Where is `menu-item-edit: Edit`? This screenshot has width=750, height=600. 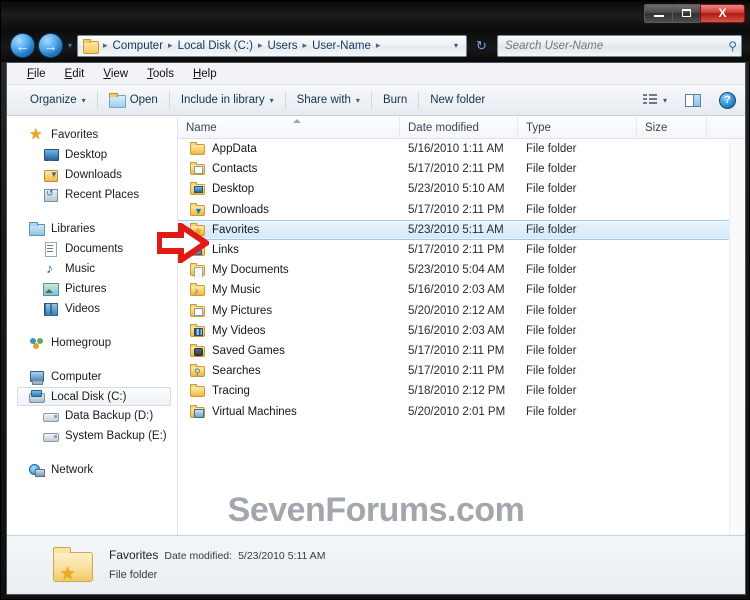
menu-item-edit: Edit is located at coordinates (76, 74).